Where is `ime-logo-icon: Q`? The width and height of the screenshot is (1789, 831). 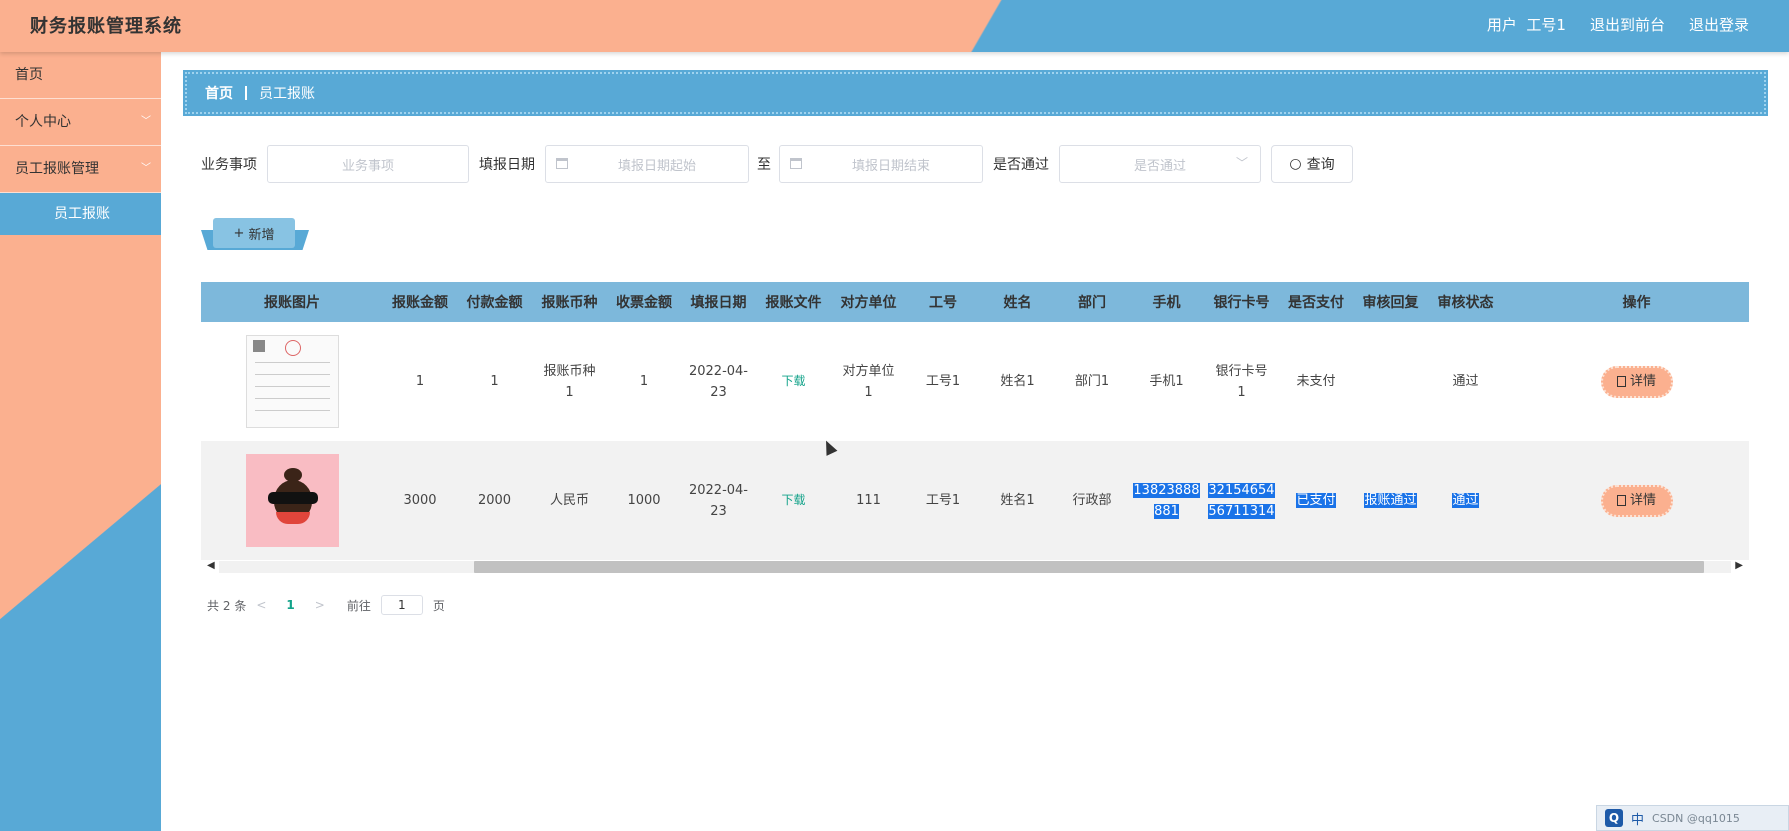 ime-logo-icon: Q is located at coordinates (1614, 818).